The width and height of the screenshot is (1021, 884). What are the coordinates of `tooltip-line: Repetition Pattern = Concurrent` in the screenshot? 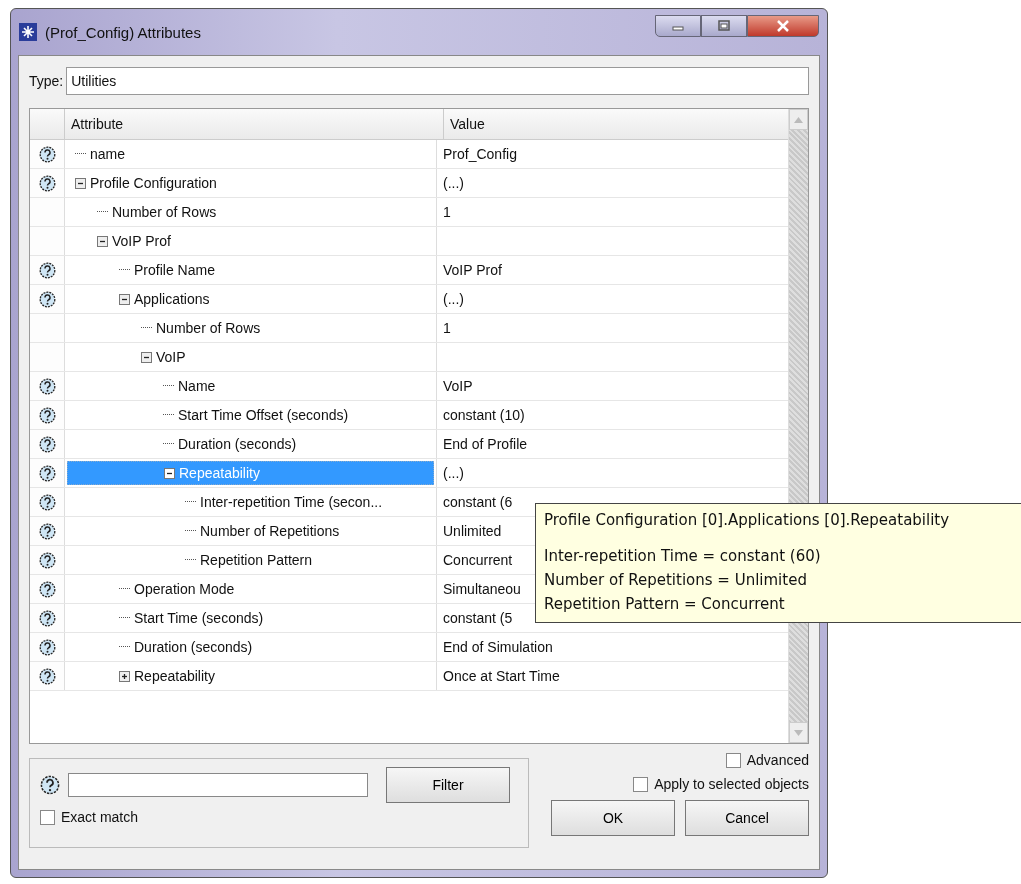 It's located at (665, 604).